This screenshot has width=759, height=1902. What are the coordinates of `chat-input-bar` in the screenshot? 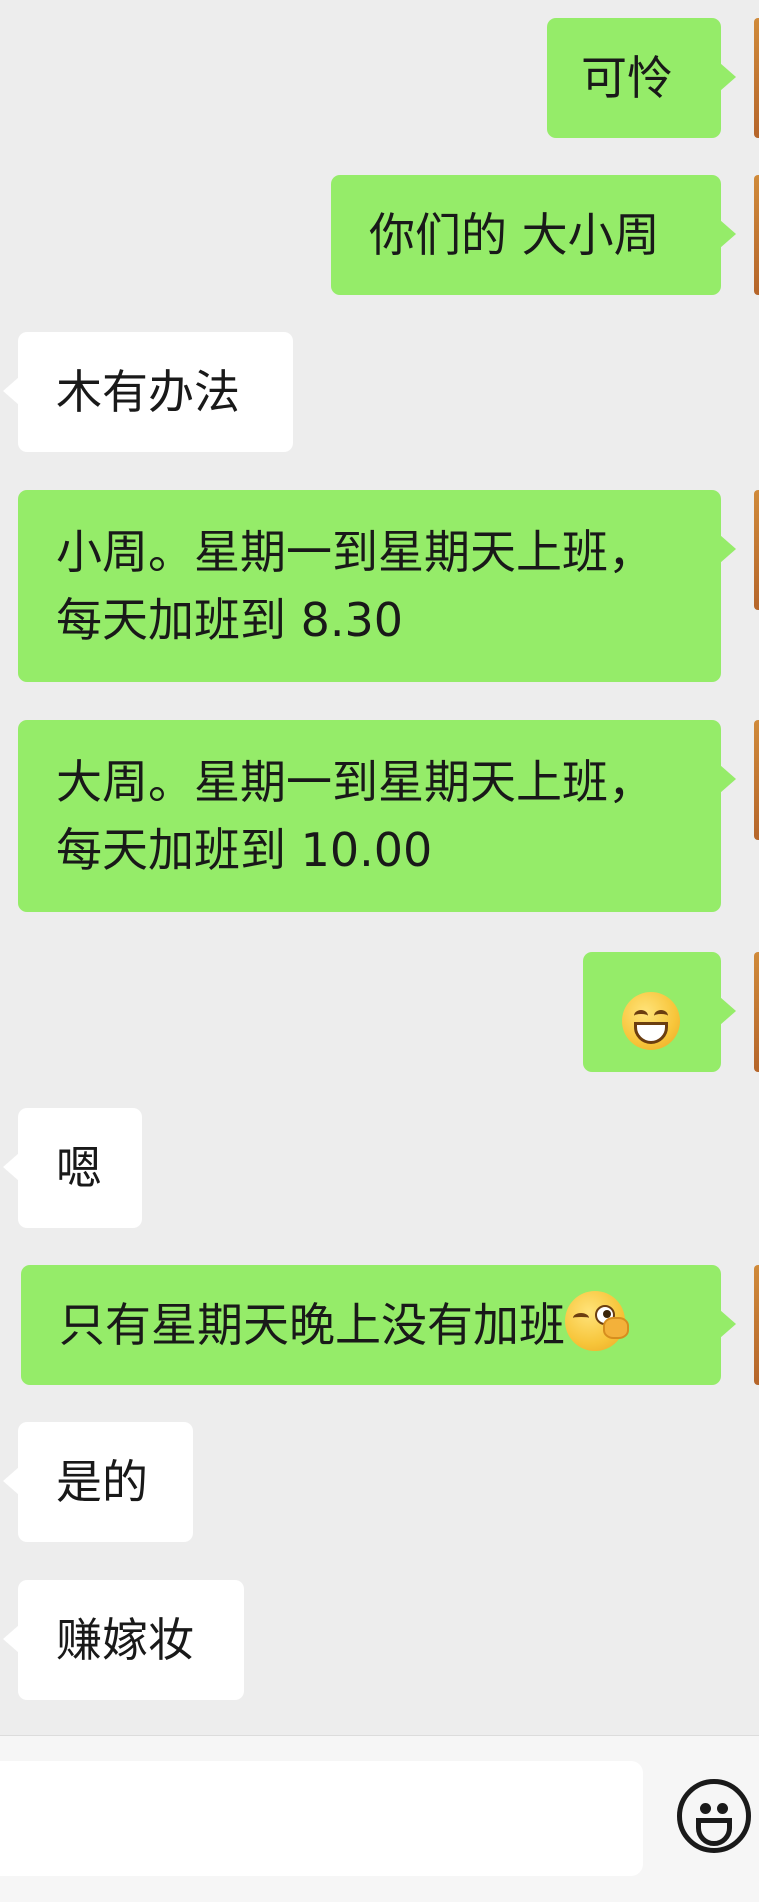 It's located at (379, 1818).